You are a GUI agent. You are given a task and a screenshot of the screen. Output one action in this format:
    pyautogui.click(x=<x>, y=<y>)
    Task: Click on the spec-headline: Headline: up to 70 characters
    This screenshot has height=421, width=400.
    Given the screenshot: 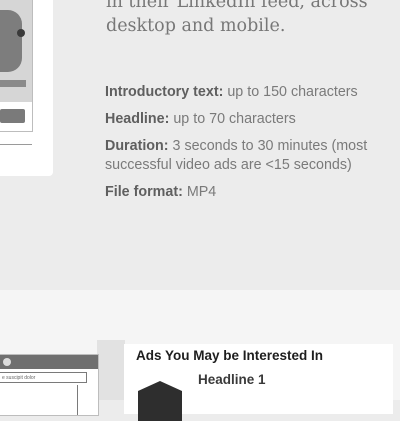 What is the action you would take?
    pyautogui.click(x=250, y=119)
    